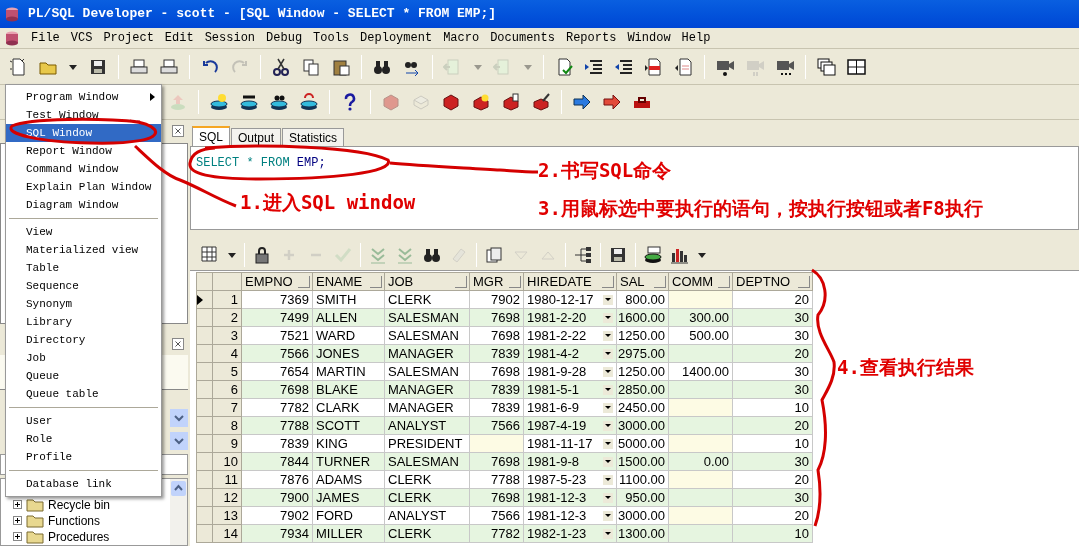 The image size is (1079, 546). Describe the element at coordinates (45, 38) in the screenshot. I see `menu-item: File` at that location.